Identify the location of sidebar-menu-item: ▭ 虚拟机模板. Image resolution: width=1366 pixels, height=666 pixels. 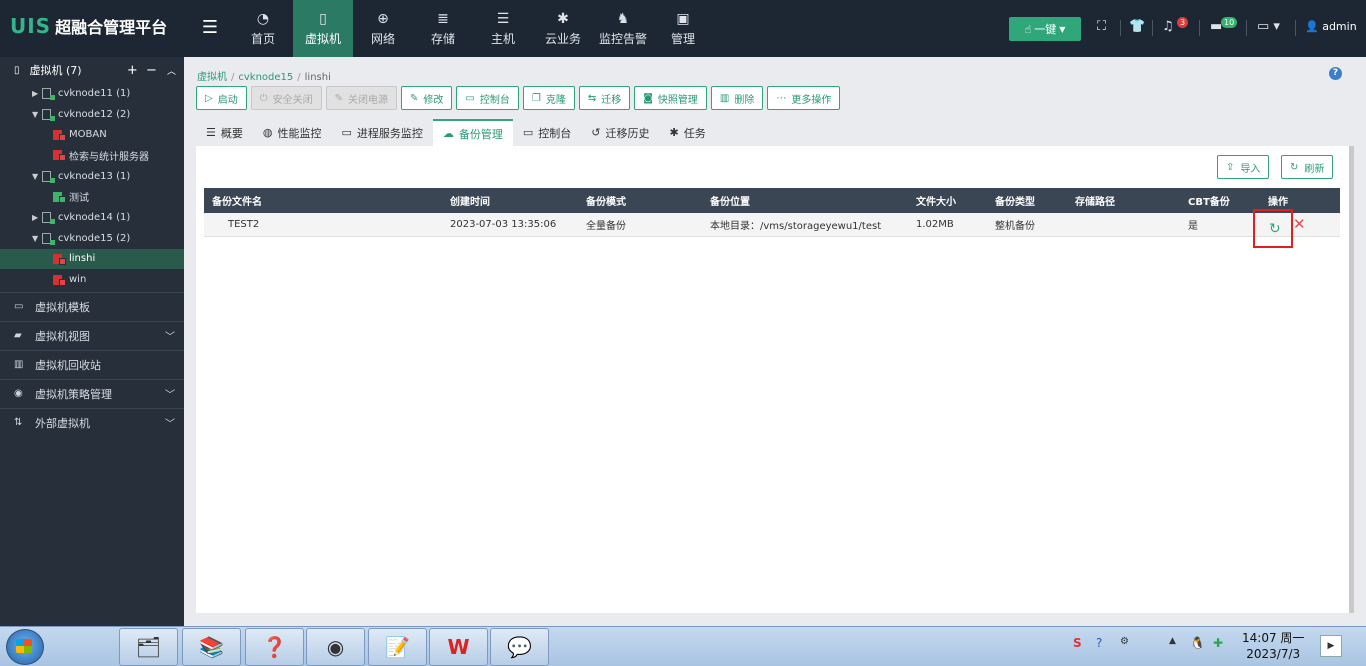
(92, 306).